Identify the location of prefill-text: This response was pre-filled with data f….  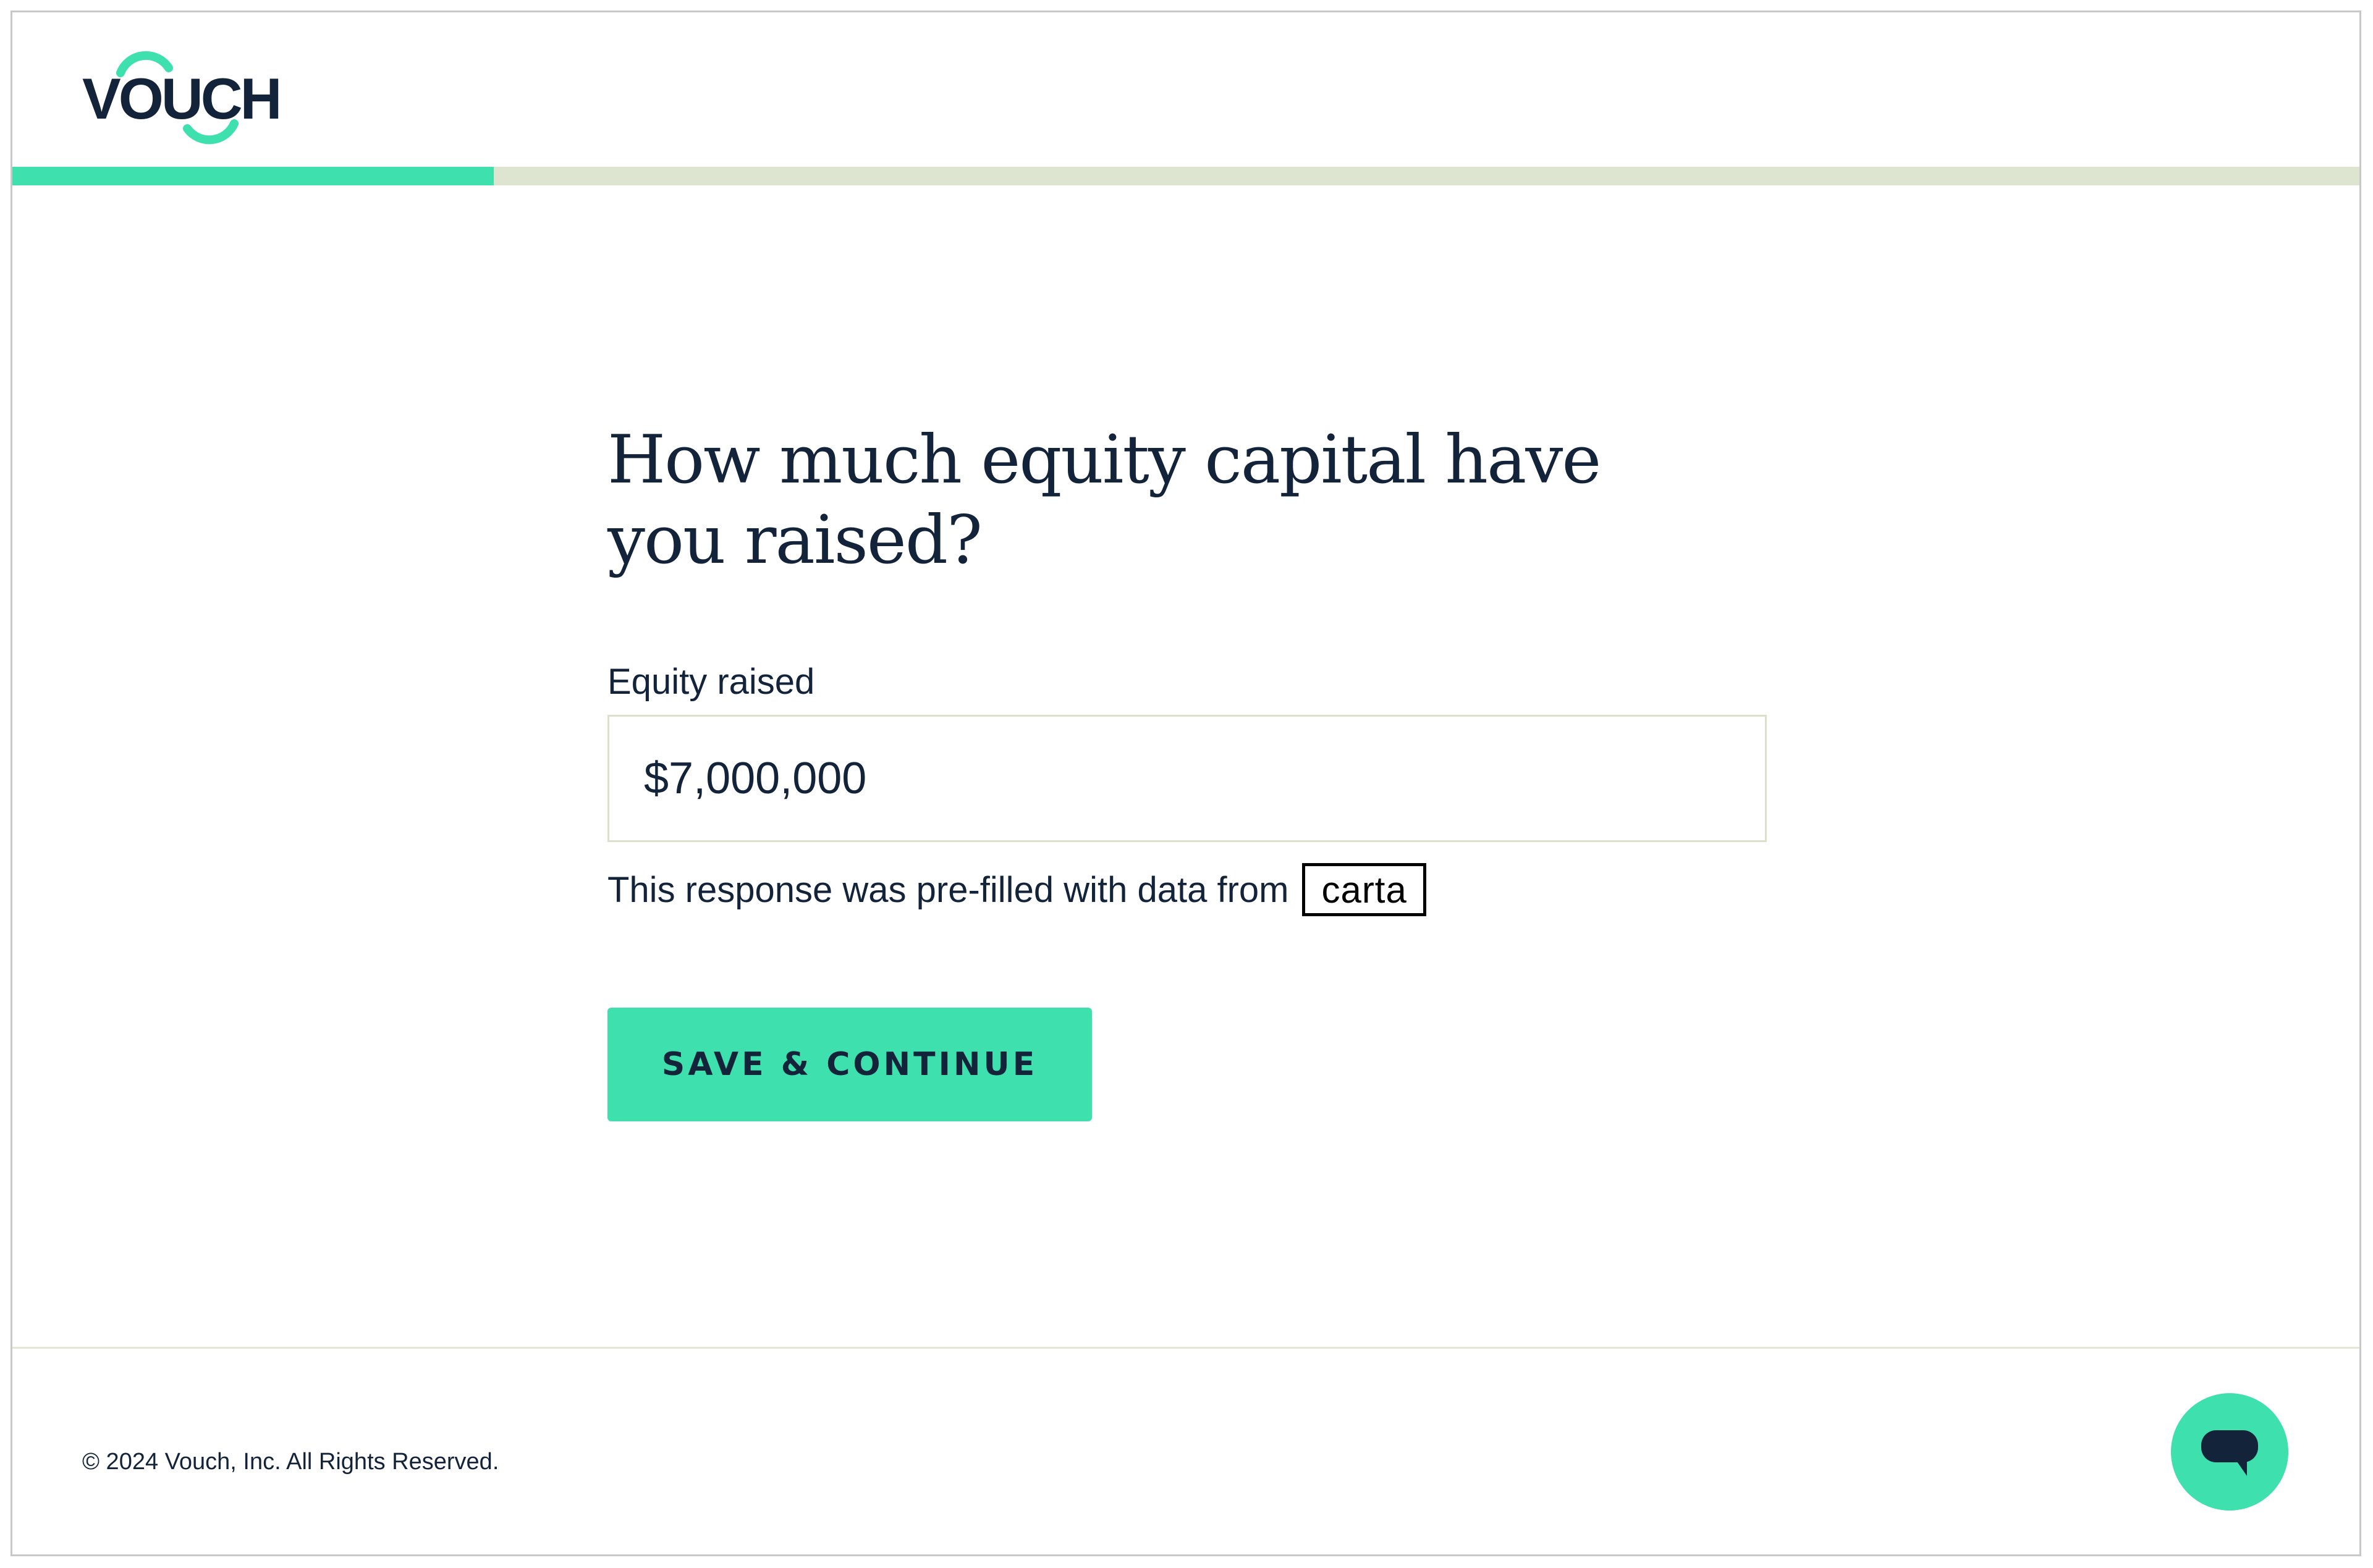
(948, 889).